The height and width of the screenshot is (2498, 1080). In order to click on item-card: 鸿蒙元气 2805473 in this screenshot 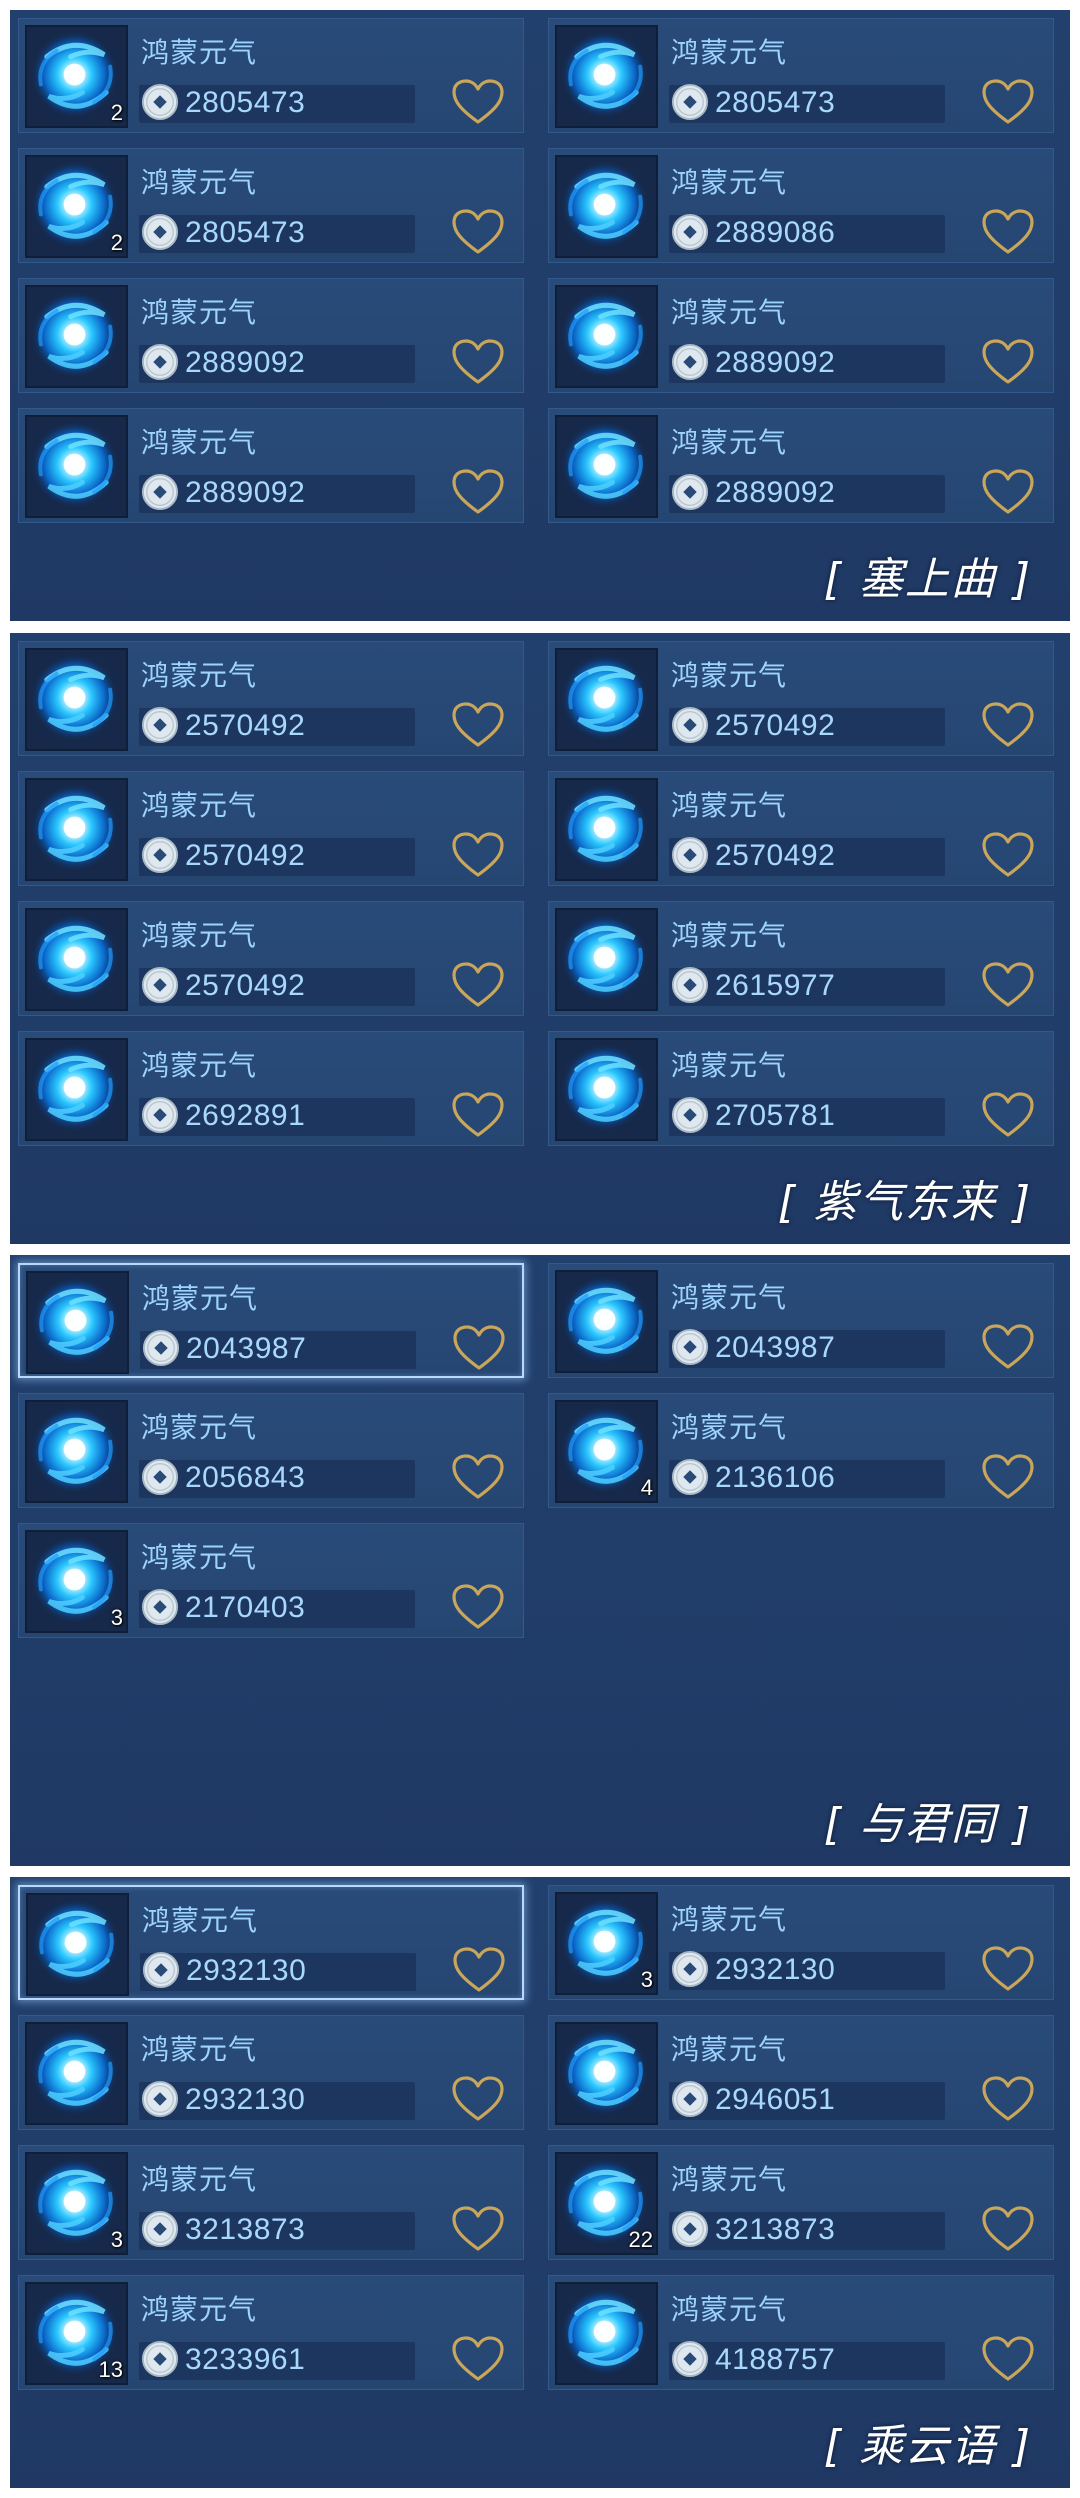, I will do `click(801, 75)`.